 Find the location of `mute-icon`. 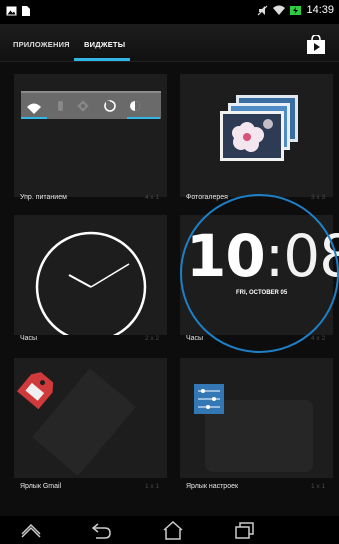

mute-icon is located at coordinates (263, 10).